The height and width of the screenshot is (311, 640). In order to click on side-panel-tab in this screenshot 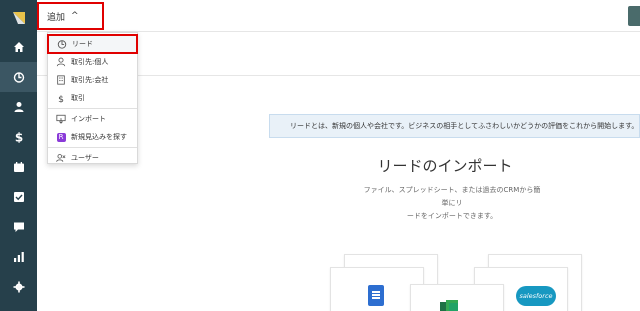, I will do `click(634, 16)`.